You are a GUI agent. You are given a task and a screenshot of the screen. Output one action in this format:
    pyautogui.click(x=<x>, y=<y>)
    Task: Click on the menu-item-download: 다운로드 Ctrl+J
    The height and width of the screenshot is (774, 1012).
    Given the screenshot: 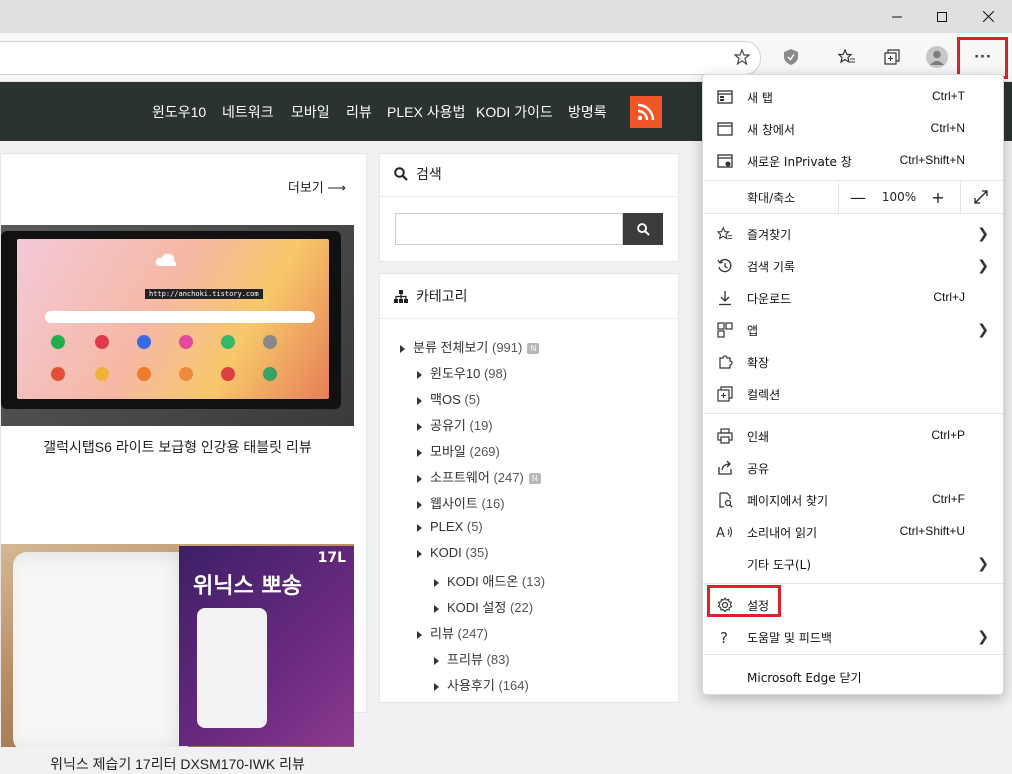 What is the action you would take?
    pyautogui.click(x=853, y=298)
    